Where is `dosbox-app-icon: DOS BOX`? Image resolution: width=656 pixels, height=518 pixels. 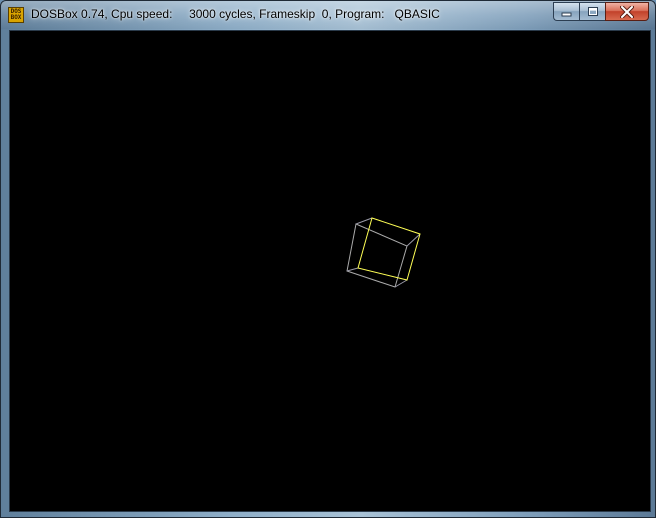
dosbox-app-icon: DOS BOX is located at coordinates (16, 15).